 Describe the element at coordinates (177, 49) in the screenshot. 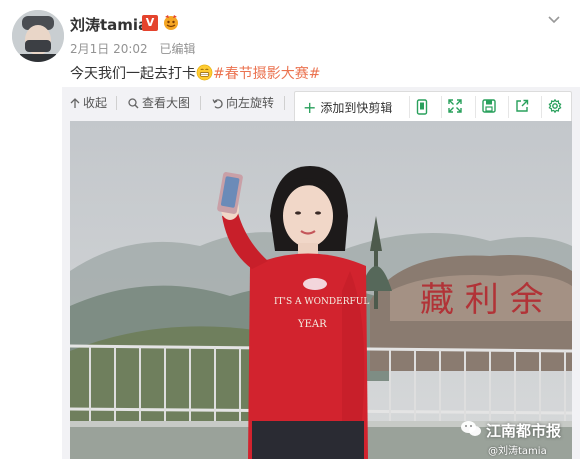

I see `edited-label: 已编辑` at that location.